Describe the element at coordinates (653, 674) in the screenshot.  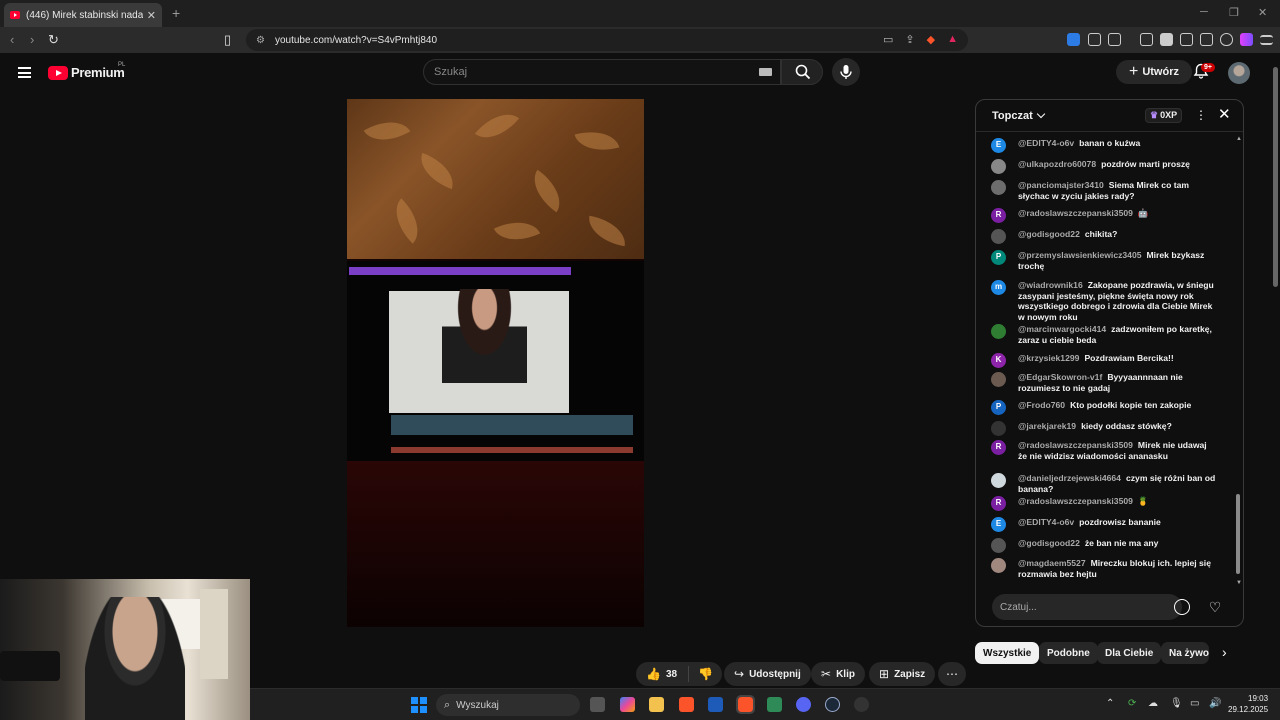
I see `thumbs-up-icon: 👍` at that location.